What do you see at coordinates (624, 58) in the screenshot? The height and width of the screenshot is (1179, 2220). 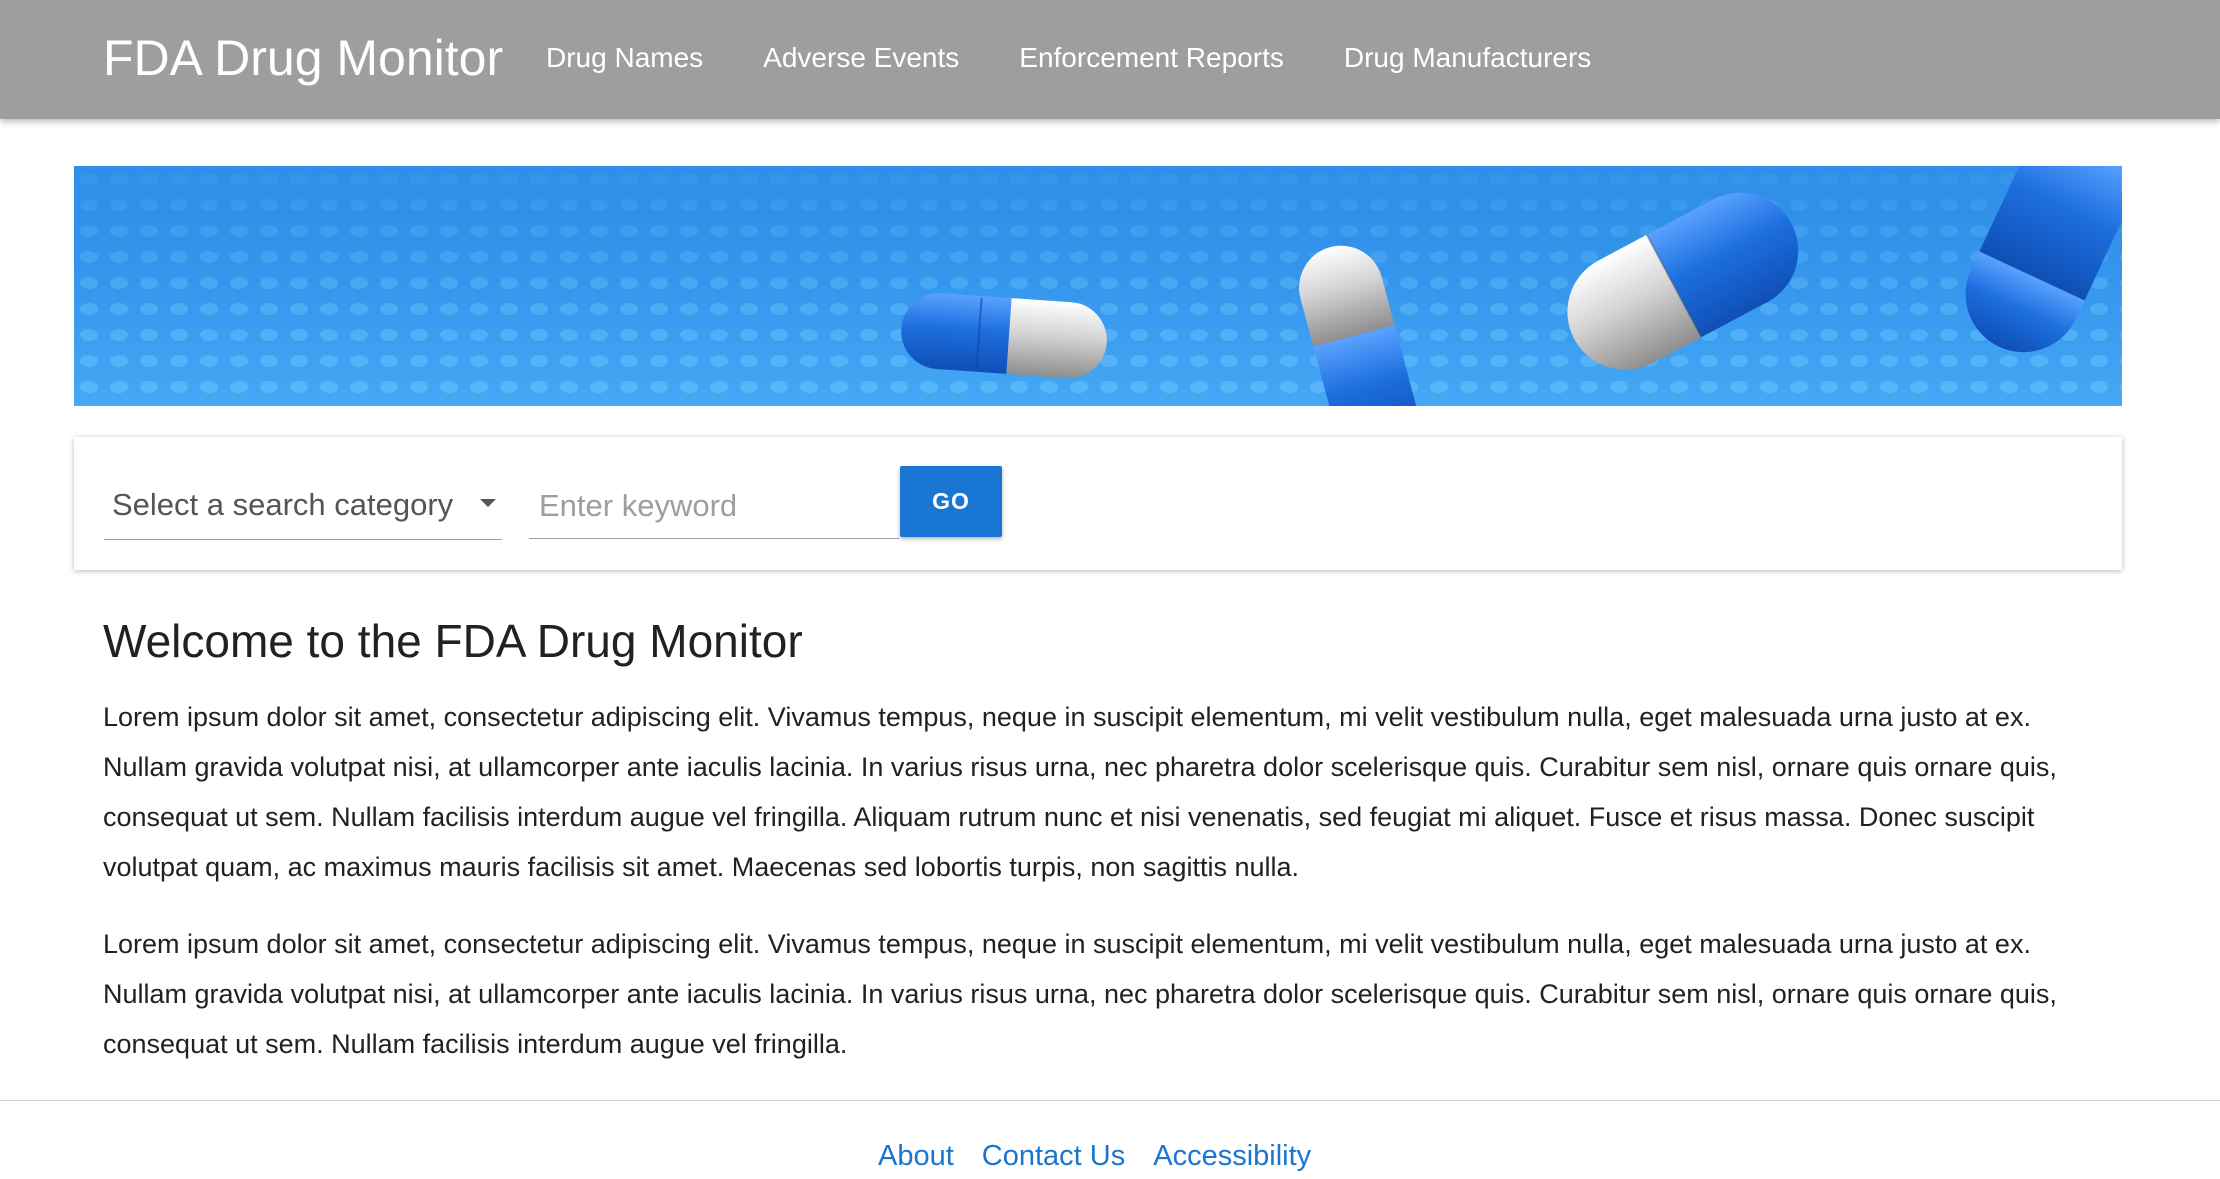 I see `nav-drug-names: Drug Names` at bounding box center [624, 58].